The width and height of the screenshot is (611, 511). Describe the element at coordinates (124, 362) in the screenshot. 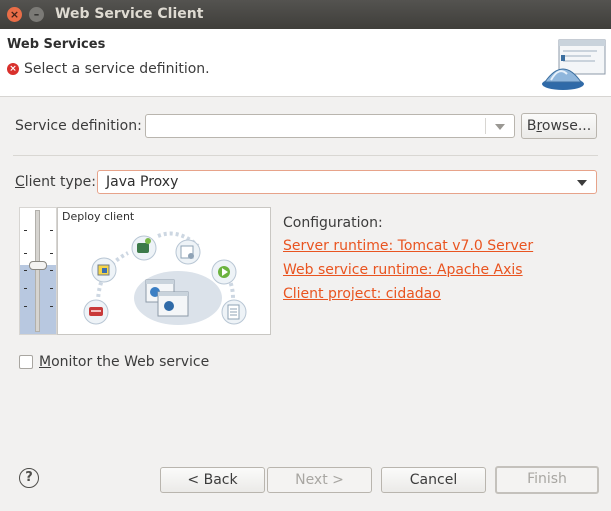

I see `monitor-label: Monitor the Web service` at that location.